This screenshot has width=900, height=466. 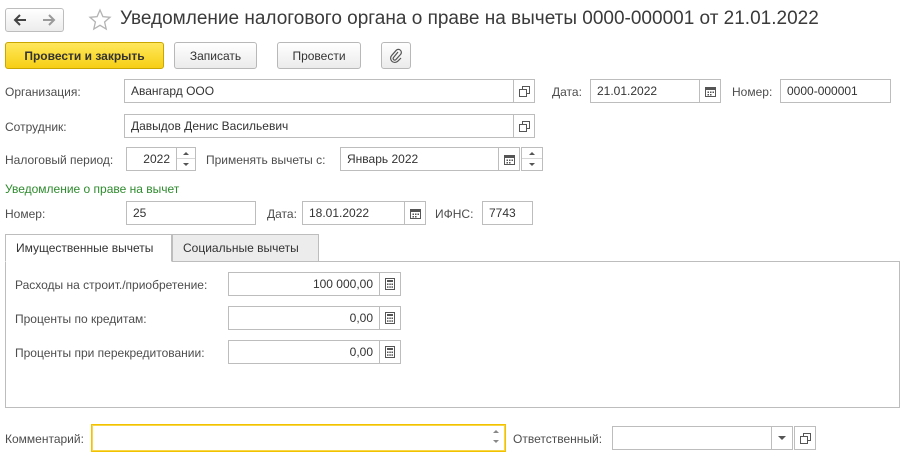 I want to click on expenses-field: 100 000,00, so click(x=304, y=284).